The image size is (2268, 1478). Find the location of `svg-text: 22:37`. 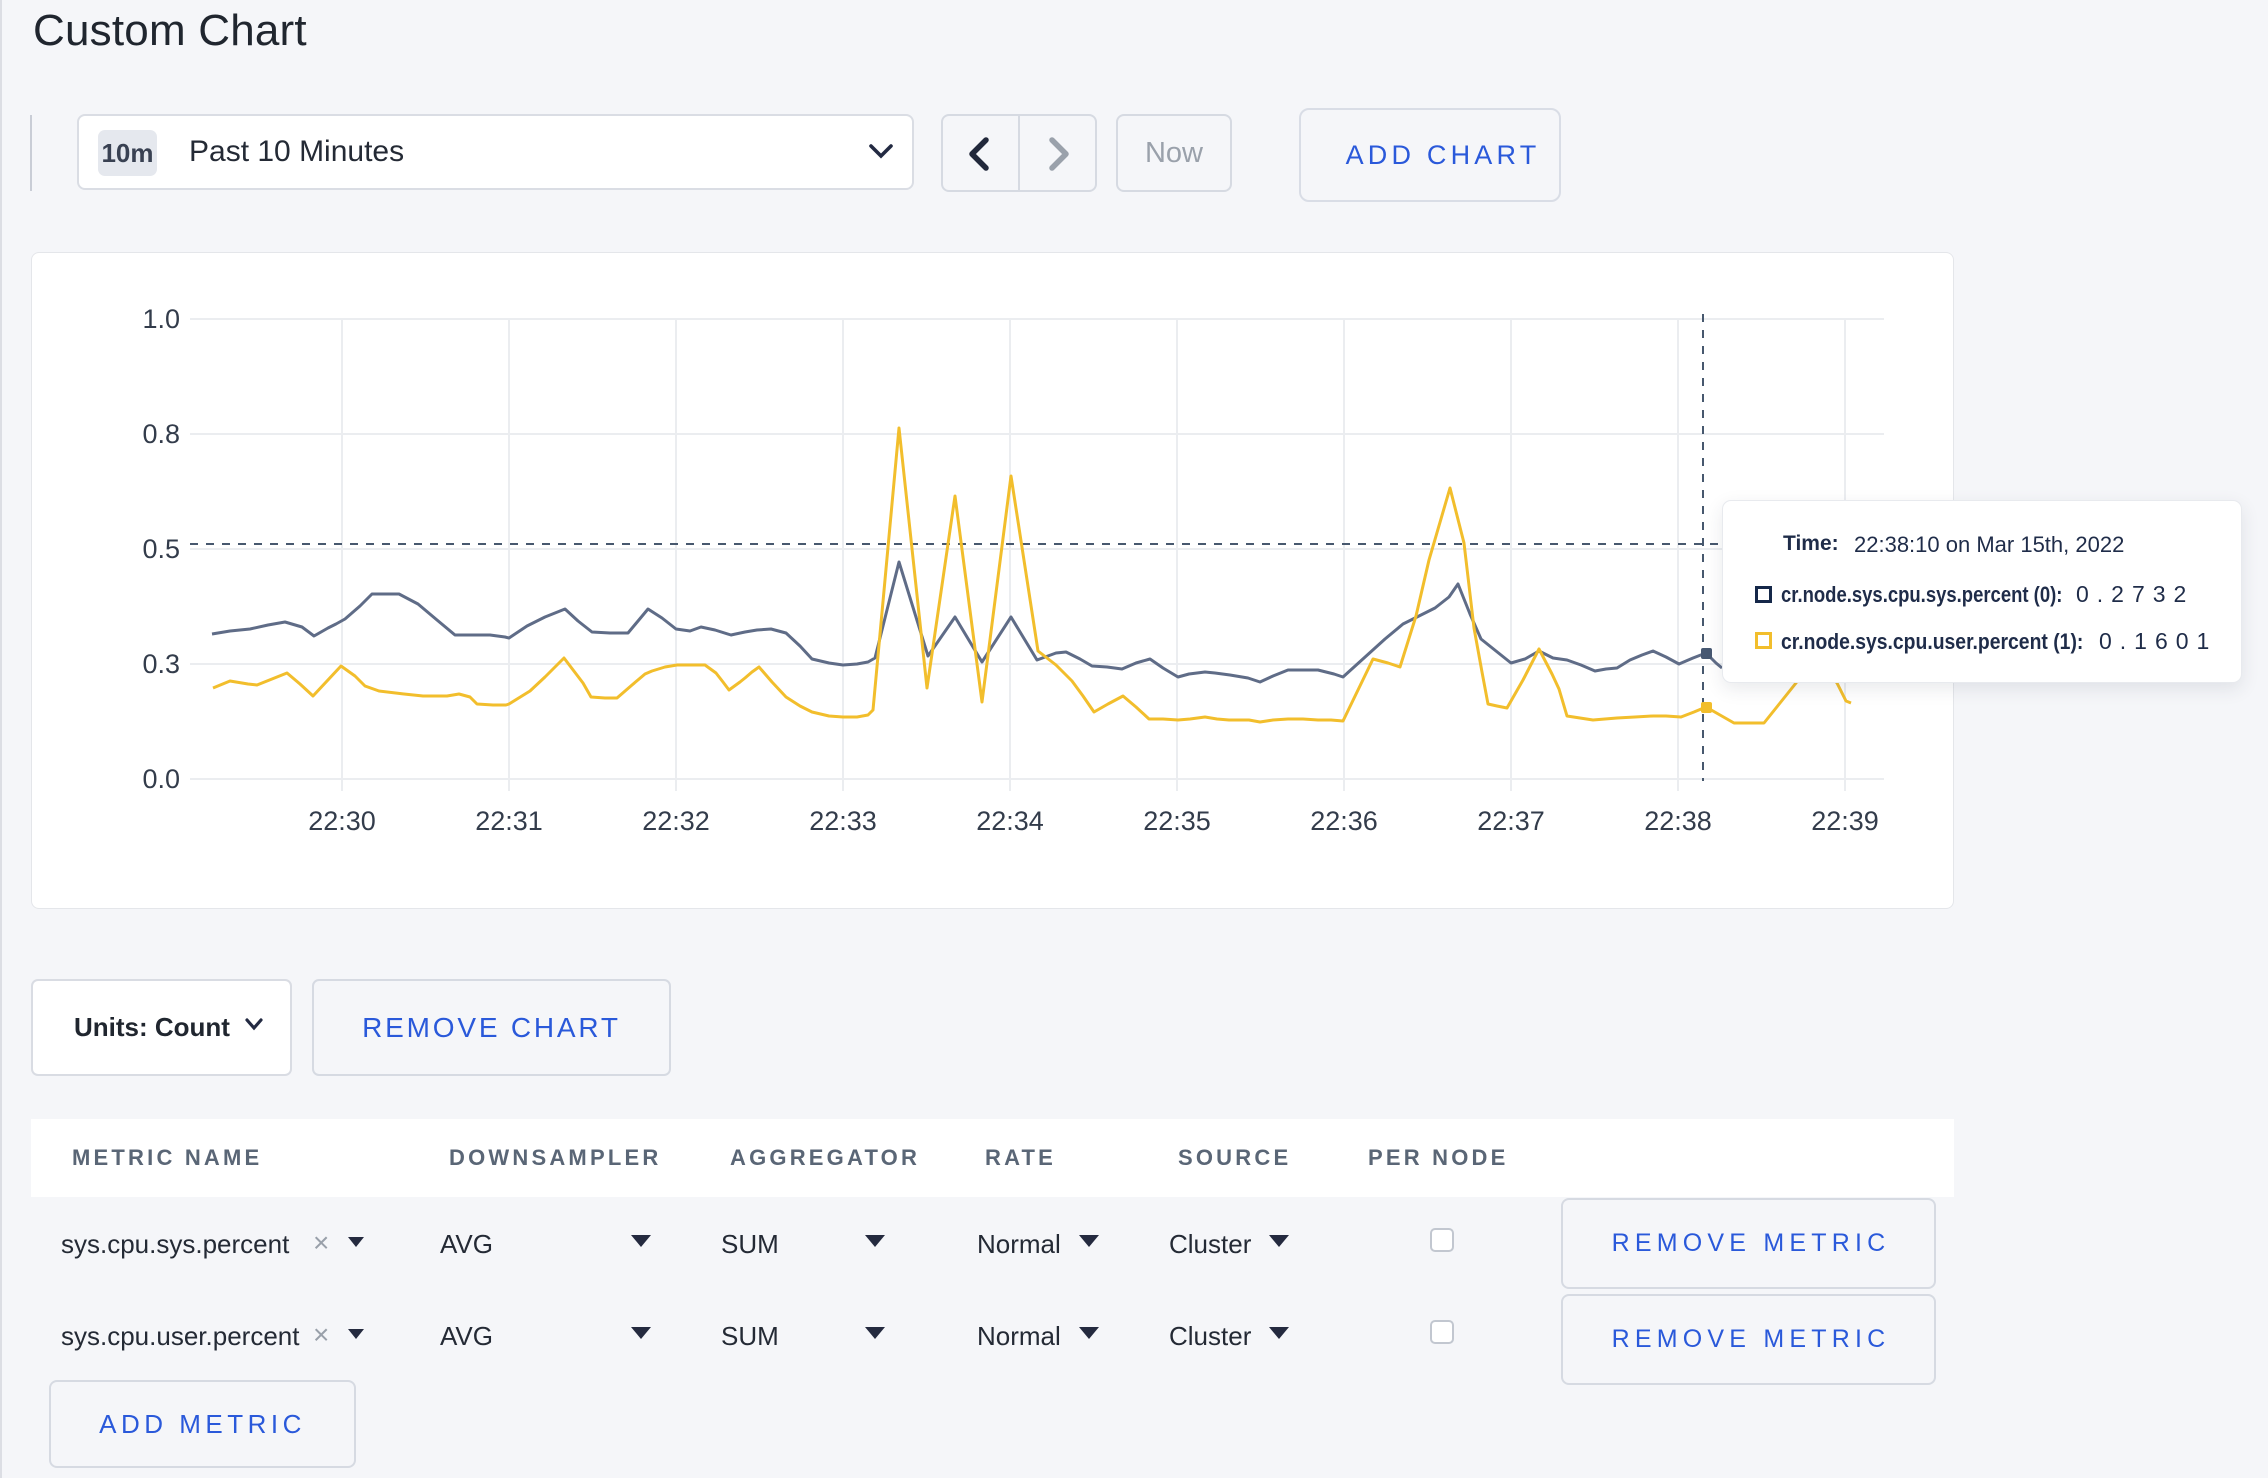

svg-text: 22:37 is located at coordinates (1511, 821).